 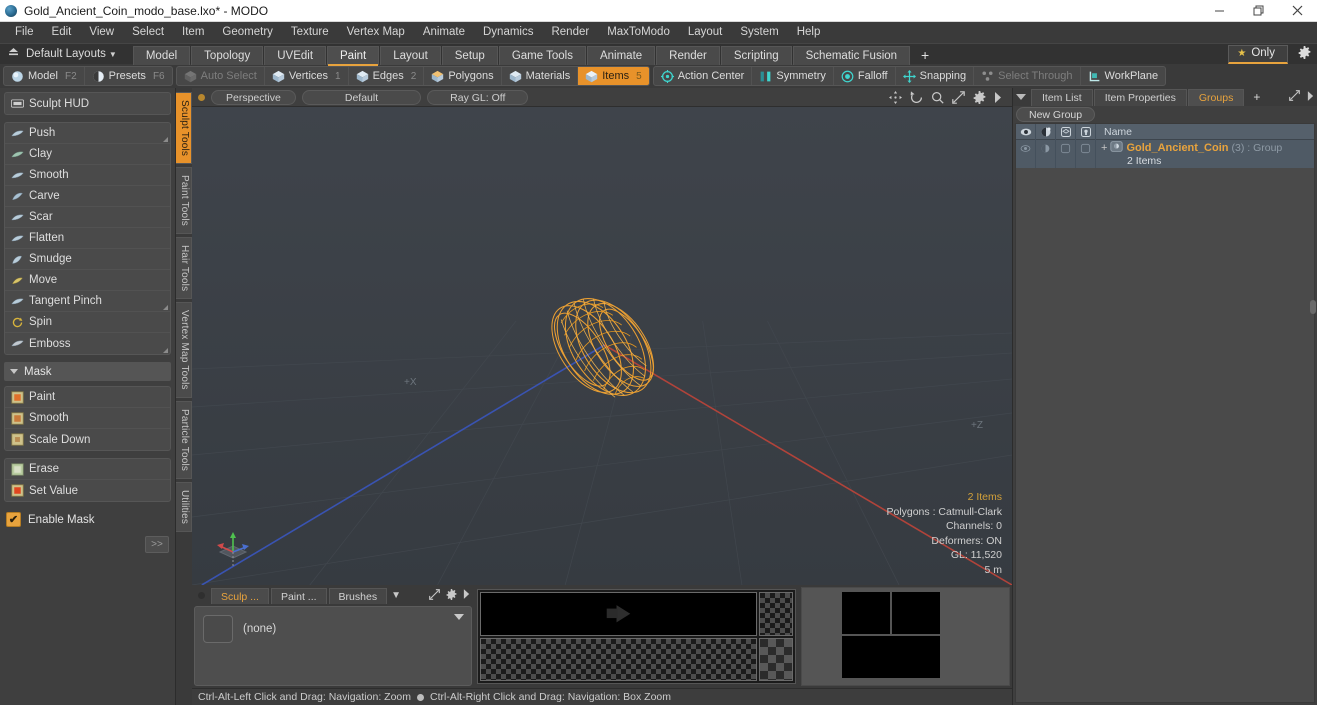 I want to click on vtab-sculpt-tools: Sculpt Tools, so click(x=184, y=128).